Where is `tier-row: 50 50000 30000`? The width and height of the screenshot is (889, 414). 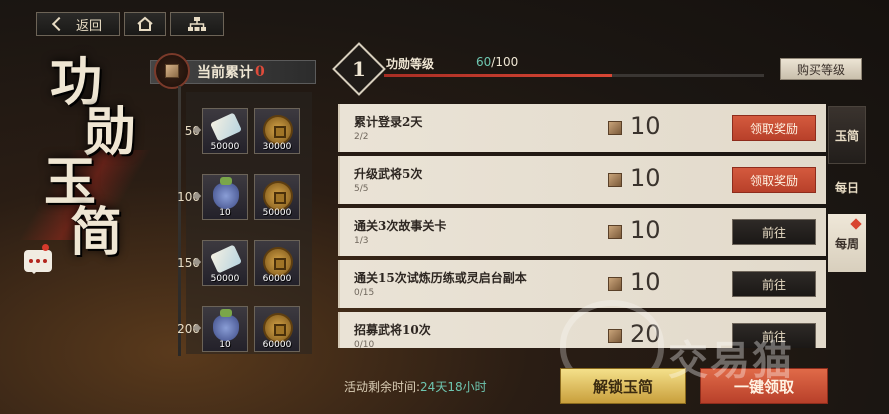
tier-row: 50 50000 30000 is located at coordinates (236, 132).